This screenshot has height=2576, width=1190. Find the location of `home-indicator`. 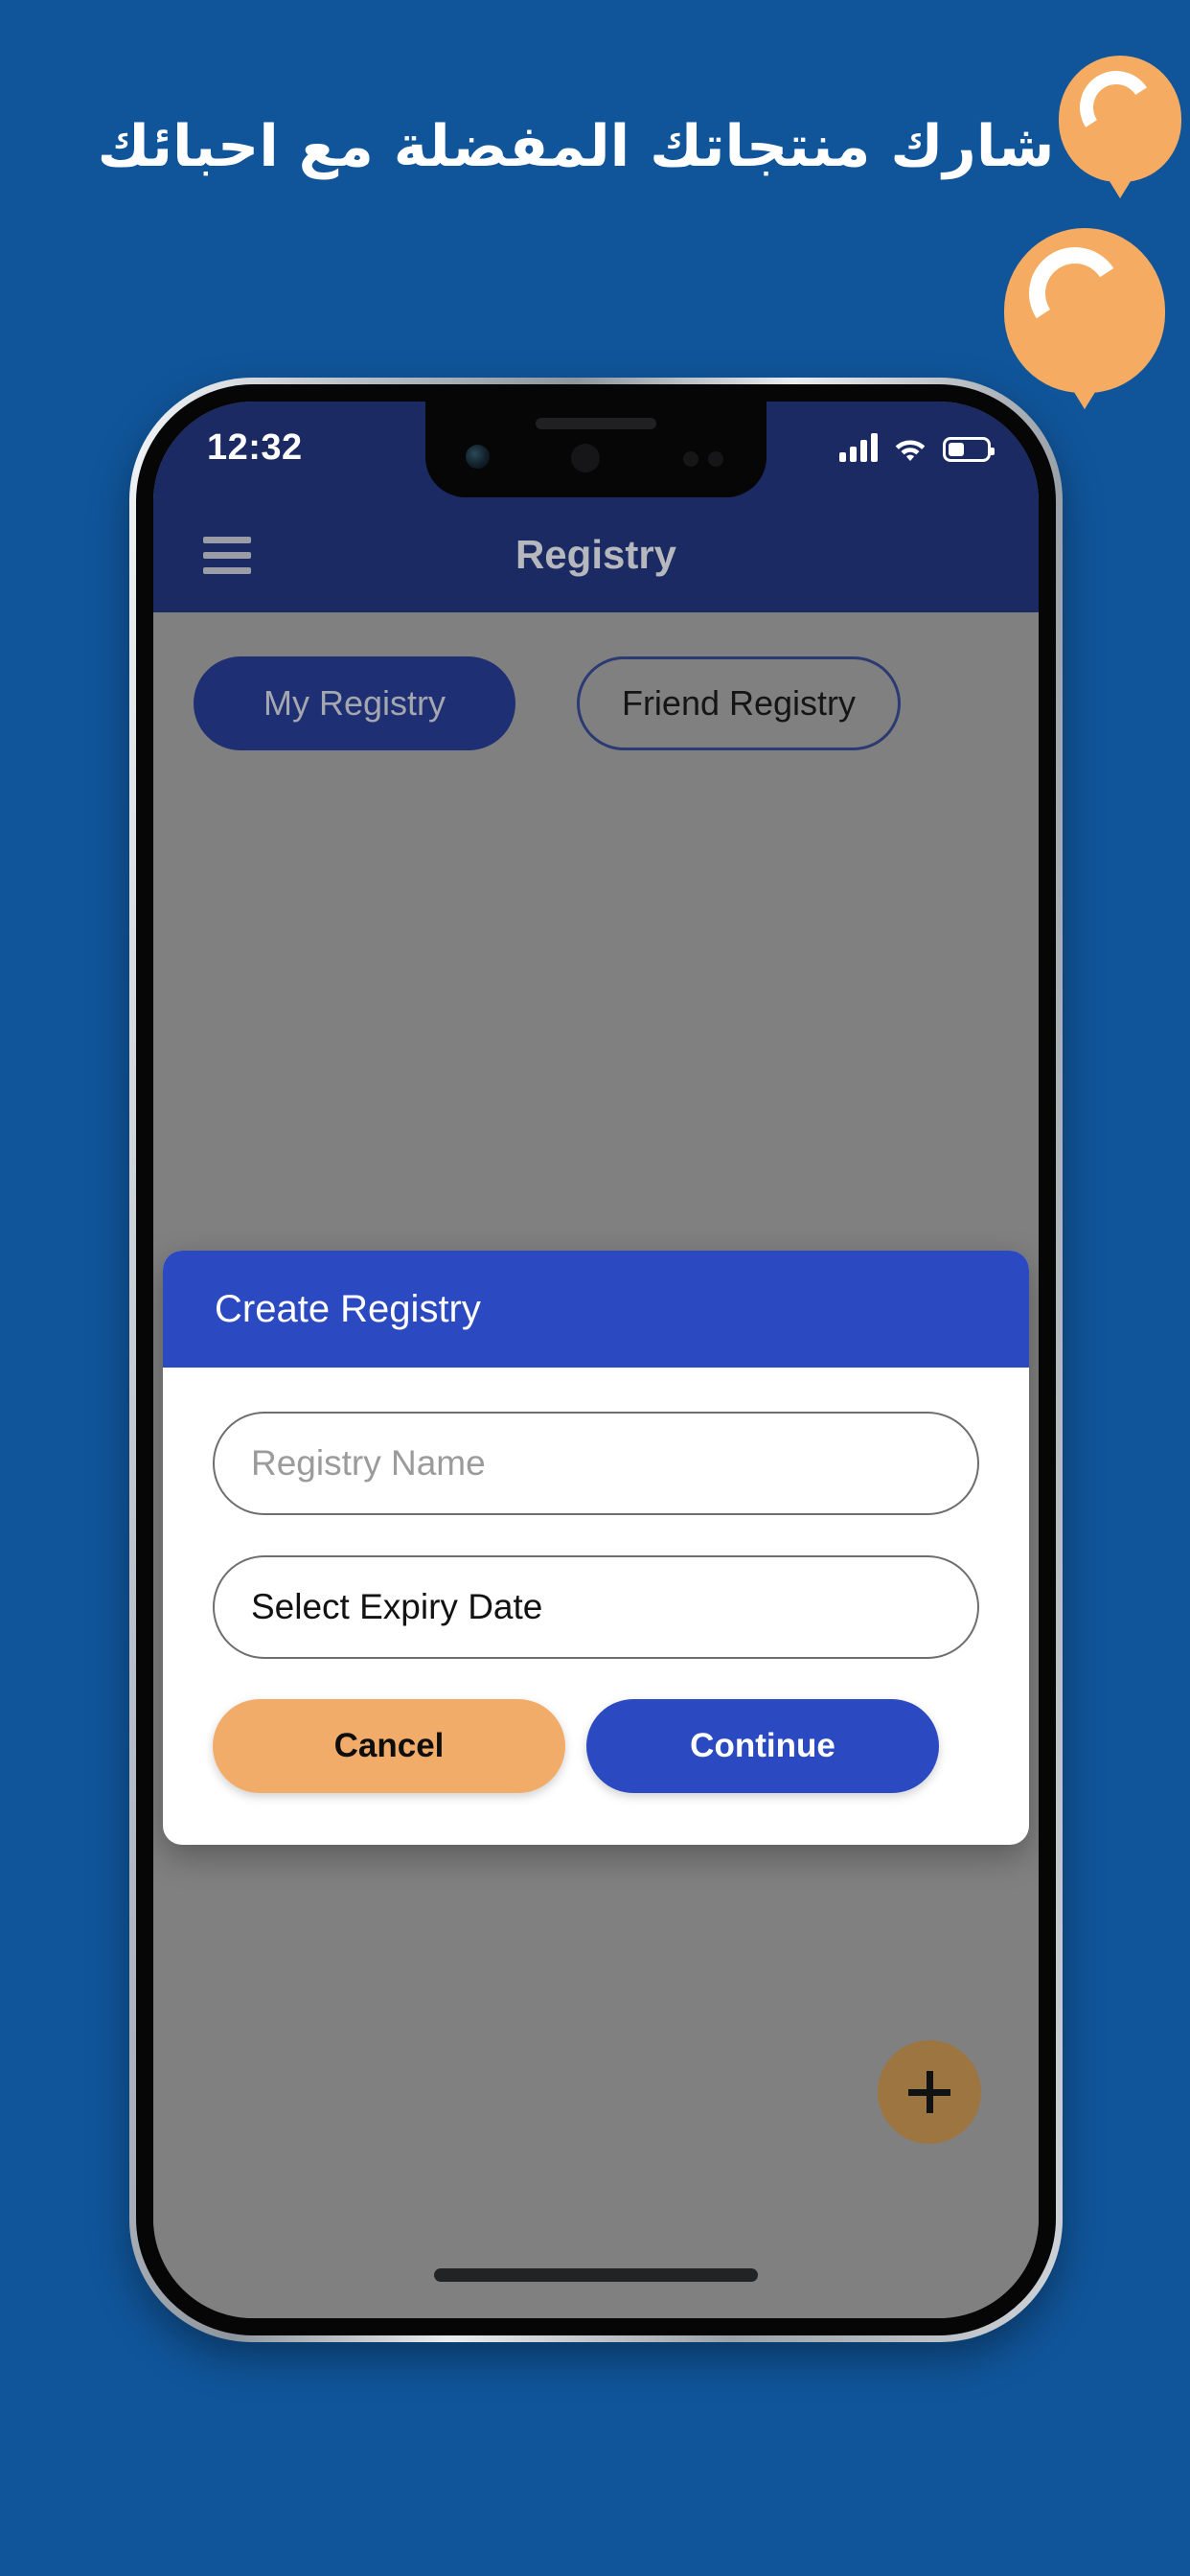

home-indicator is located at coordinates (596, 2275).